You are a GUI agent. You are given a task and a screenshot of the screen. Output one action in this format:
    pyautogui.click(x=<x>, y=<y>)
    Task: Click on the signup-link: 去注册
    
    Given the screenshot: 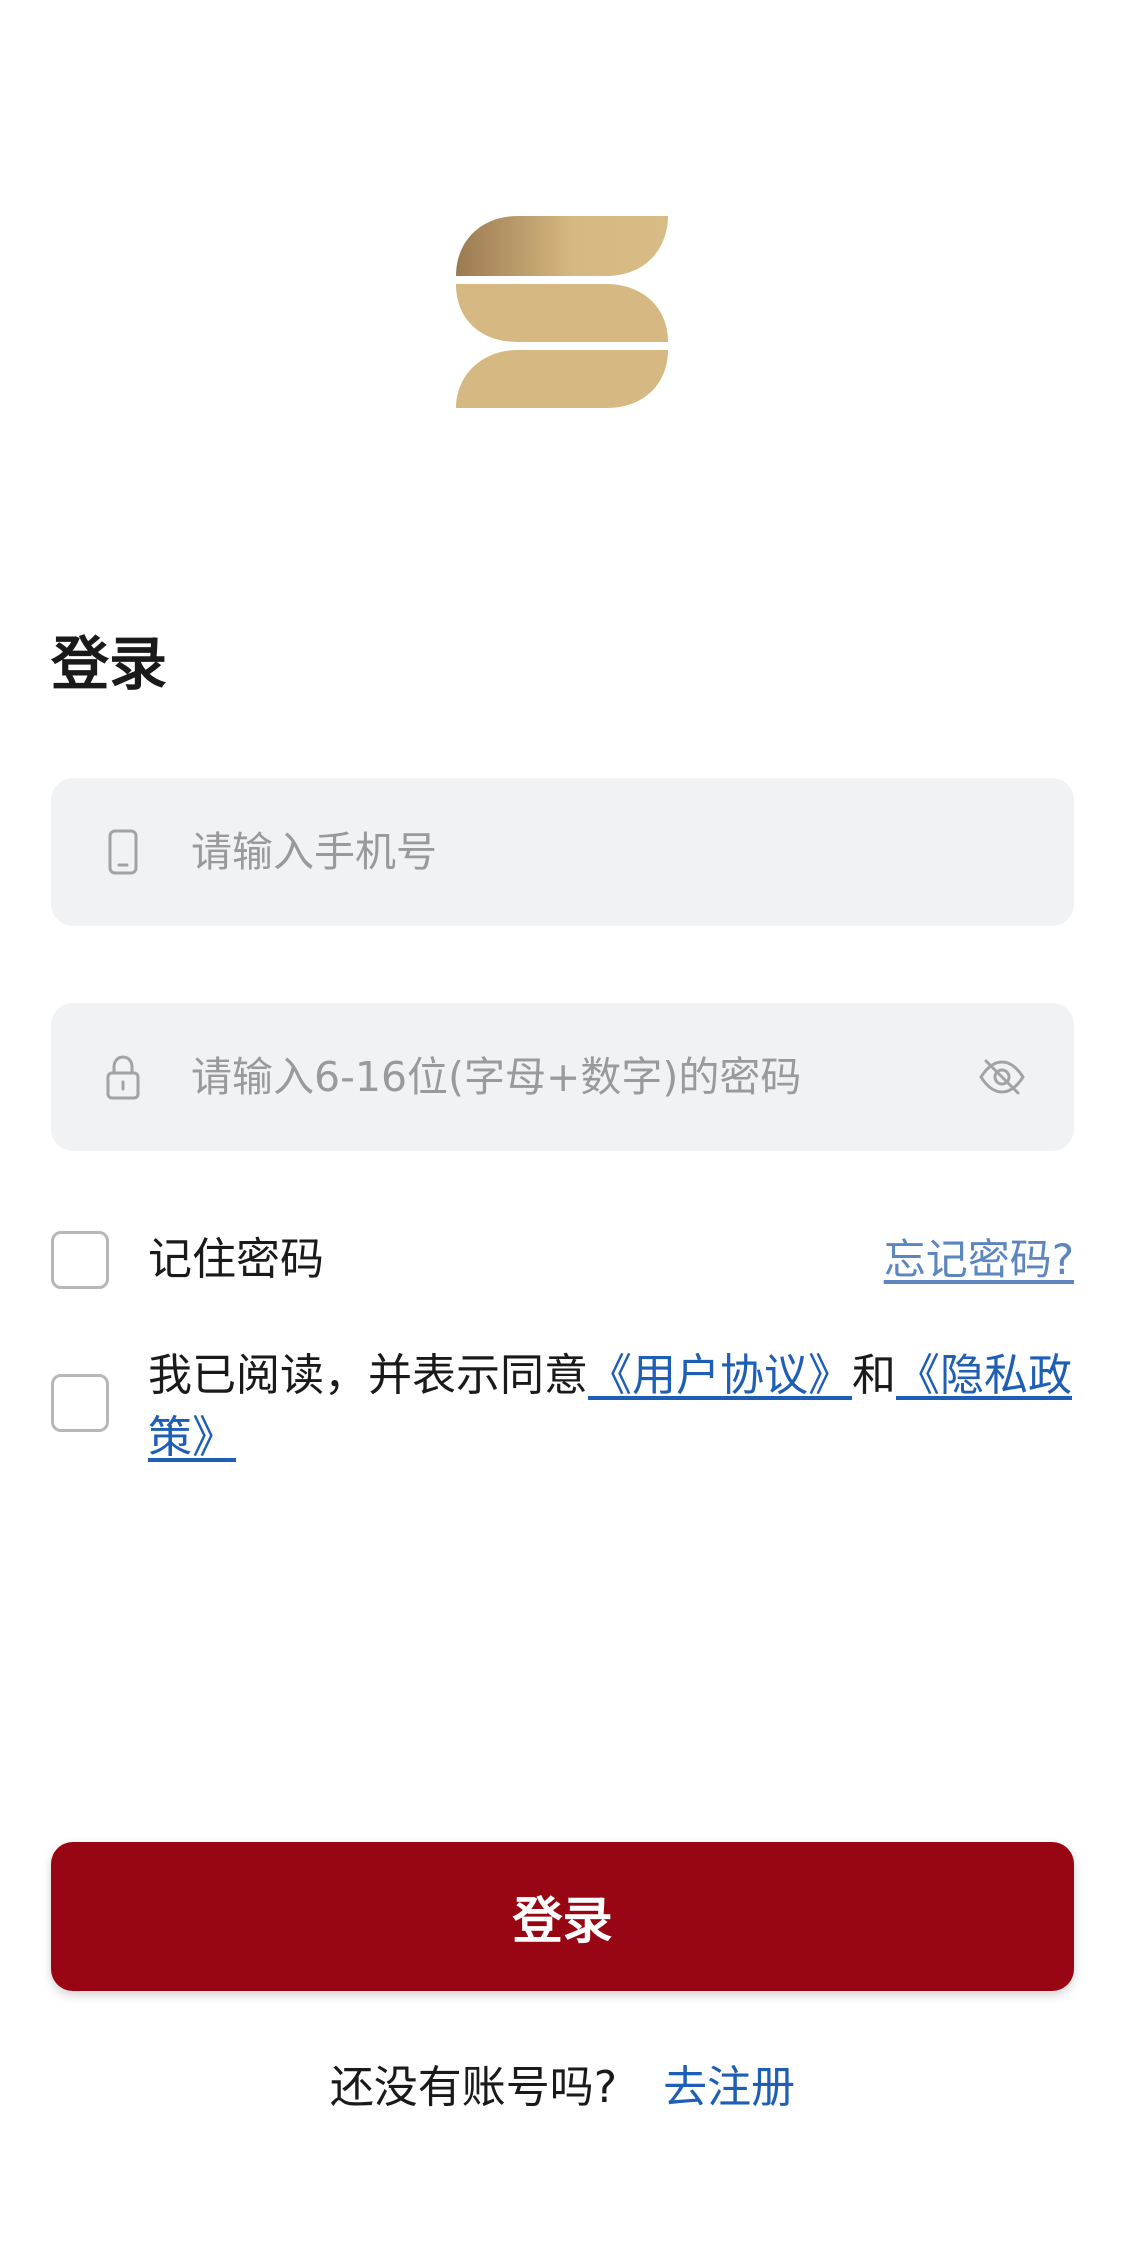 What is the action you would take?
    pyautogui.click(x=729, y=2087)
    